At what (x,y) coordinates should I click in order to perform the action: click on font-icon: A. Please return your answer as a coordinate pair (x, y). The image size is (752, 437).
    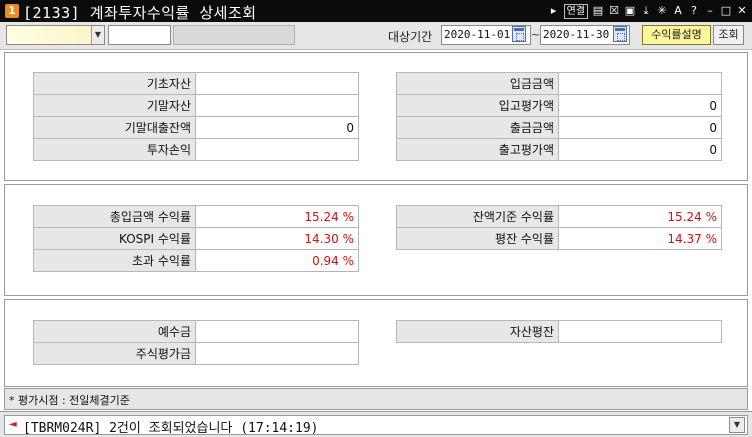
    Looking at the image, I should click on (678, 11).